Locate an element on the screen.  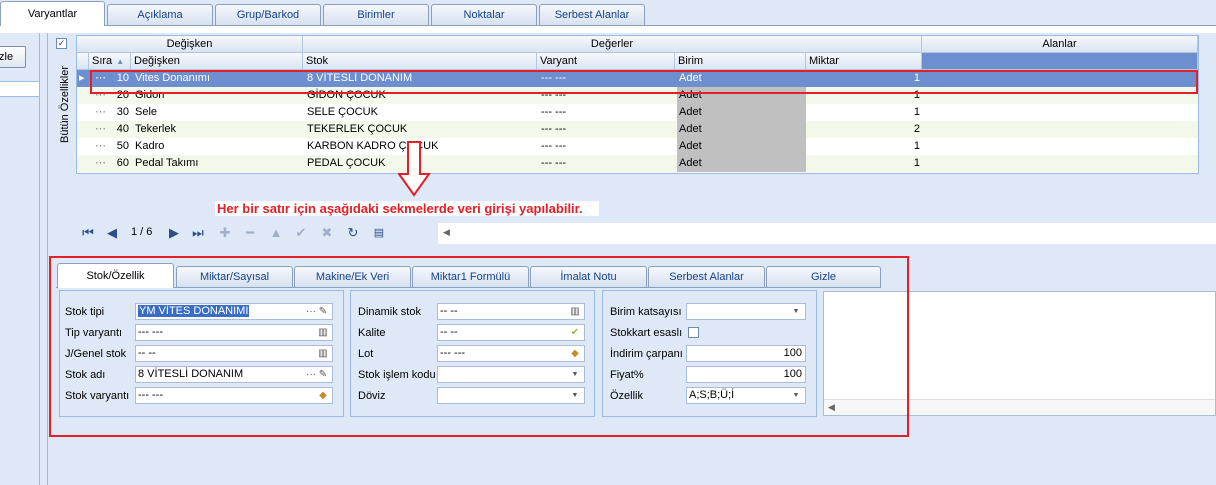
band-degisken: Değişken is located at coordinates (190, 44).